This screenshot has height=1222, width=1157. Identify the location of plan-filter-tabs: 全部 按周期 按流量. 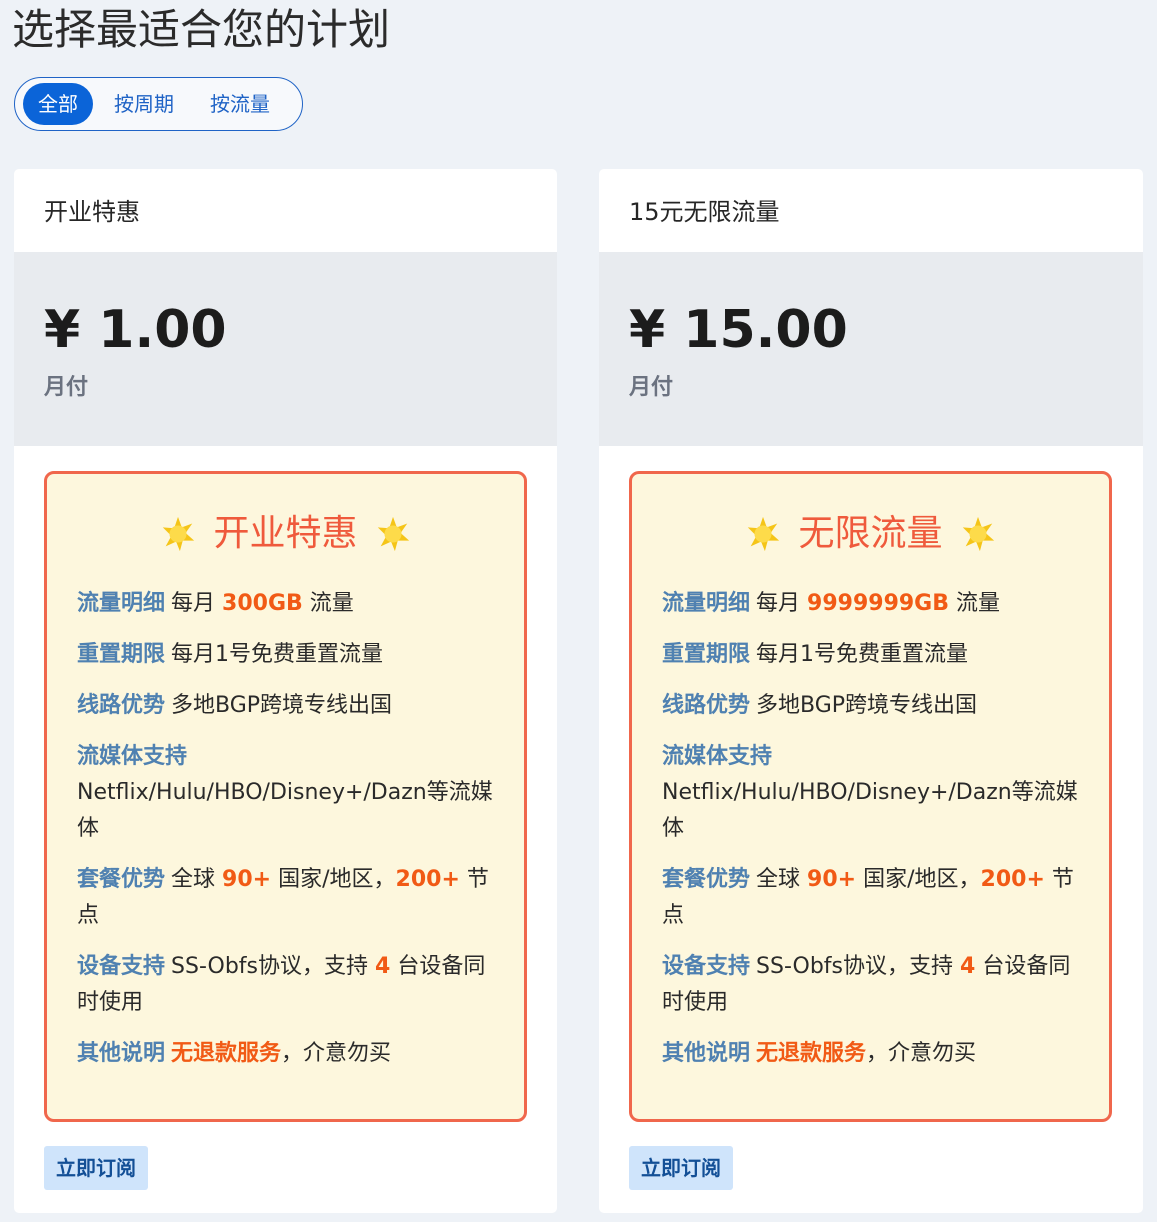
(158, 104).